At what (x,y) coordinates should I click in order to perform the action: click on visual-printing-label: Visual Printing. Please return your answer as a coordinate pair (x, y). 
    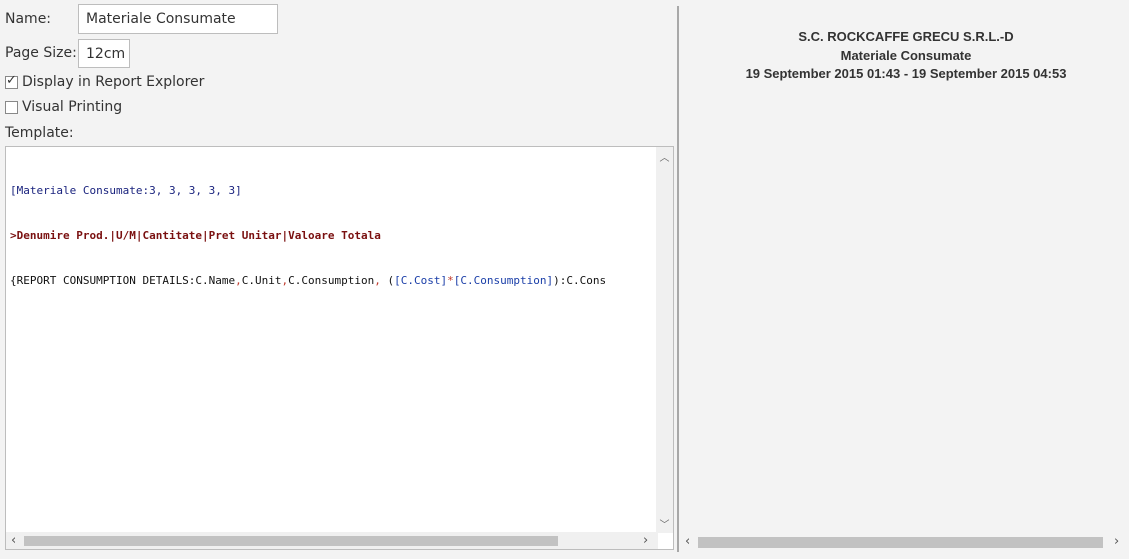
    Looking at the image, I should click on (72, 107).